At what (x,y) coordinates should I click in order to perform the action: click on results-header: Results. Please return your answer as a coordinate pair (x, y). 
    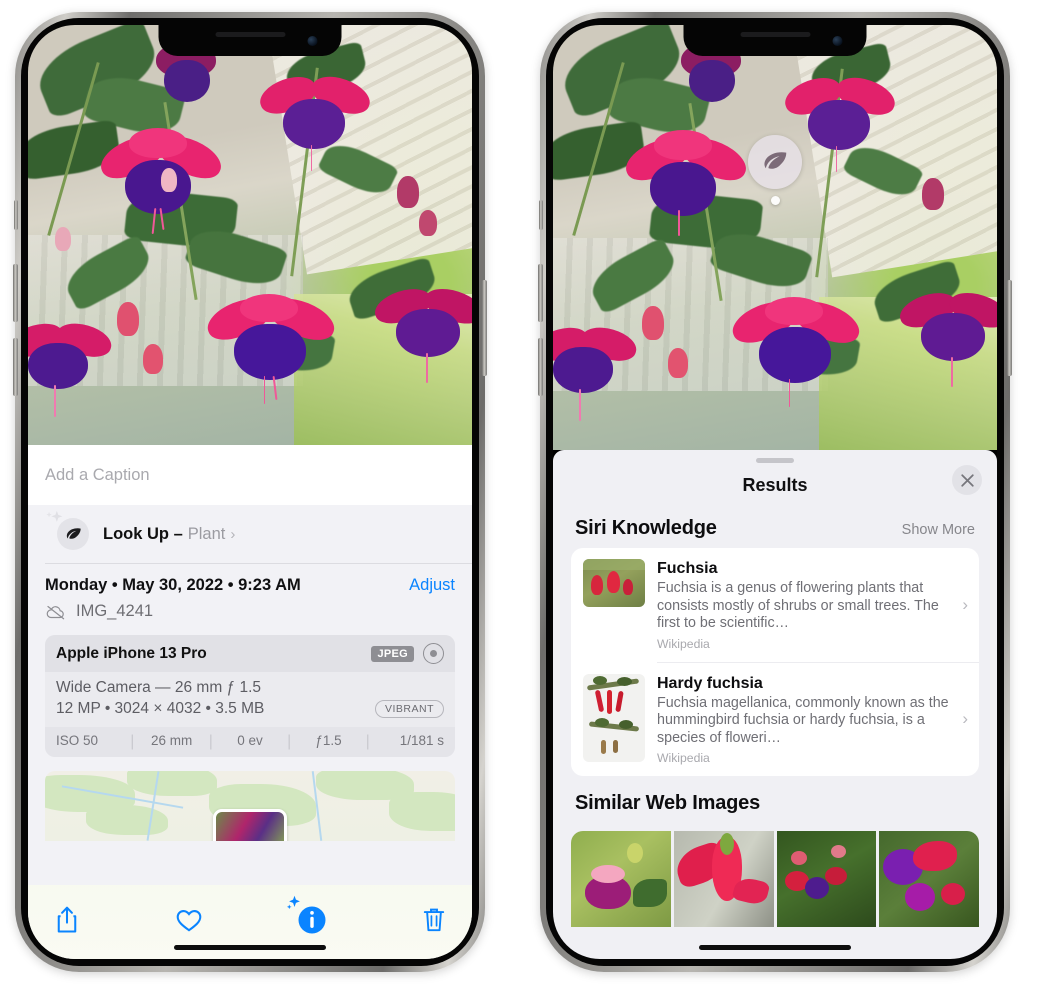
    Looking at the image, I should click on (775, 485).